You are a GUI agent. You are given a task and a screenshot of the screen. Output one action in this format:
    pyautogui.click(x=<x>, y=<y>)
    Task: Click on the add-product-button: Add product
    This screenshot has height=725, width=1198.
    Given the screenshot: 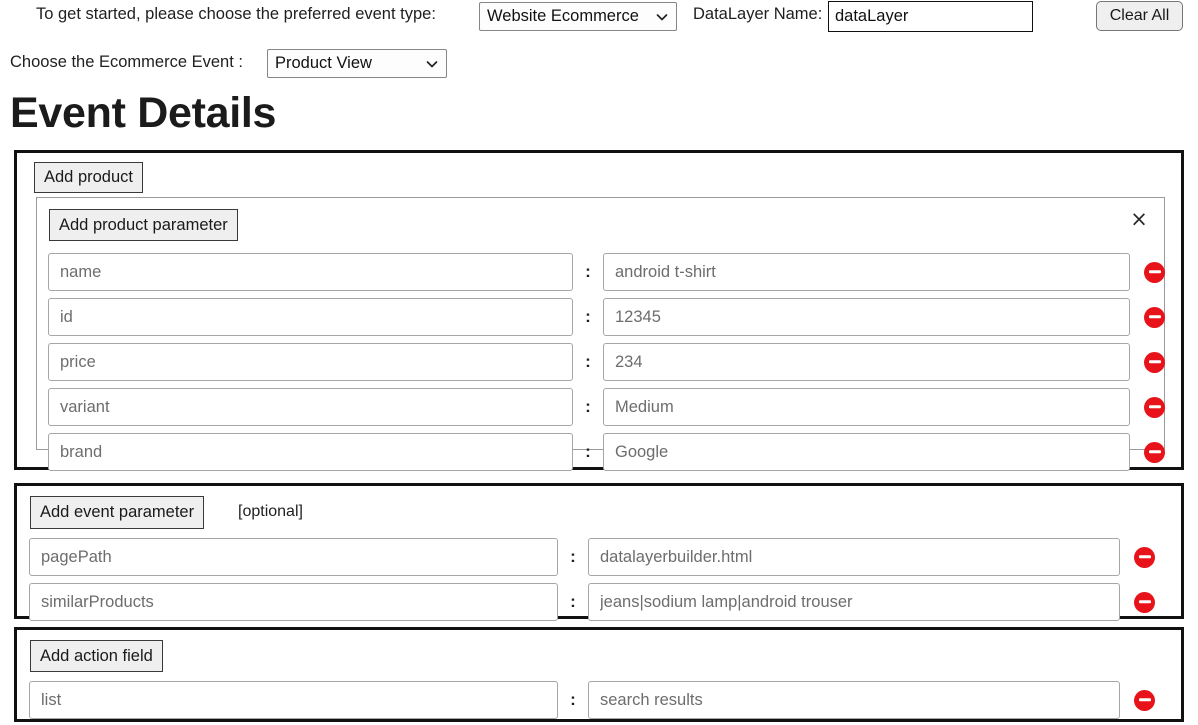 What is the action you would take?
    pyautogui.click(x=88, y=177)
    